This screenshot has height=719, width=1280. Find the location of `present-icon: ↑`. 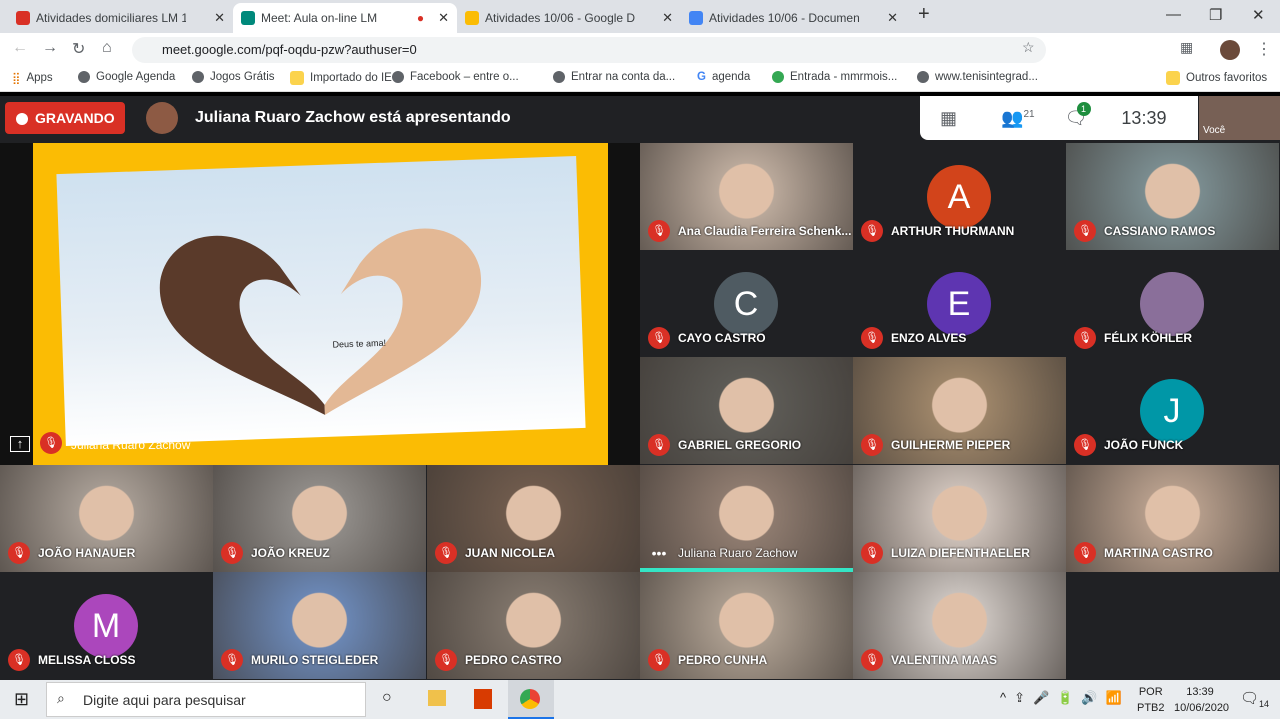

present-icon: ↑ is located at coordinates (20, 444).